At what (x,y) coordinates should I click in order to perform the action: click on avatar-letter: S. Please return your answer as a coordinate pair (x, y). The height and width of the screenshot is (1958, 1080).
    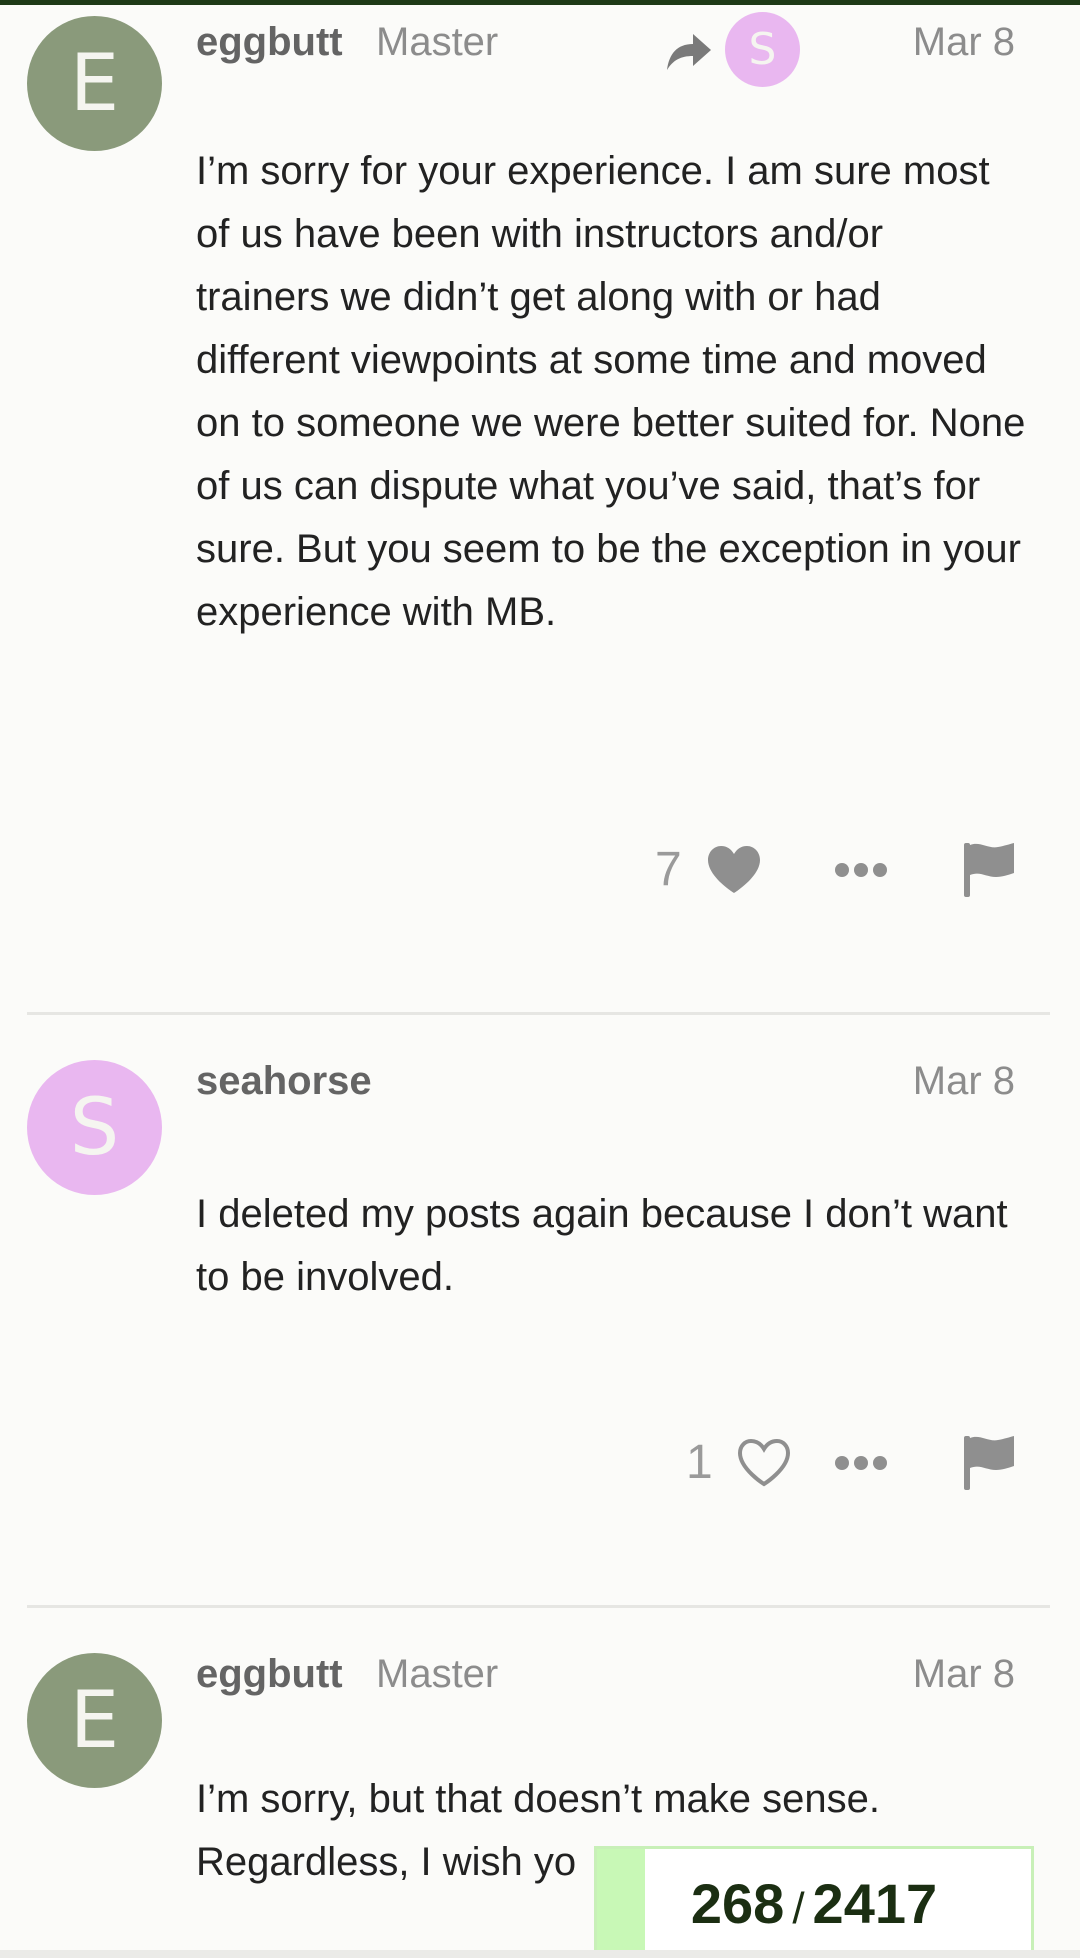
    Looking at the image, I should click on (94, 1127).